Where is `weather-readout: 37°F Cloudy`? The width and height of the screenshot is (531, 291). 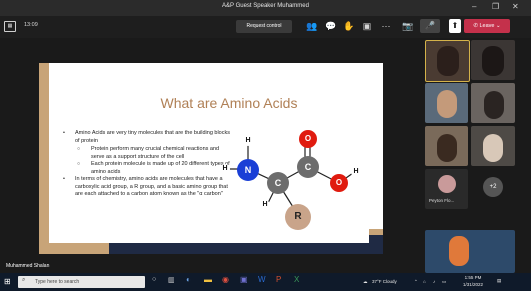 weather-readout: 37°F Cloudy is located at coordinates (384, 281).